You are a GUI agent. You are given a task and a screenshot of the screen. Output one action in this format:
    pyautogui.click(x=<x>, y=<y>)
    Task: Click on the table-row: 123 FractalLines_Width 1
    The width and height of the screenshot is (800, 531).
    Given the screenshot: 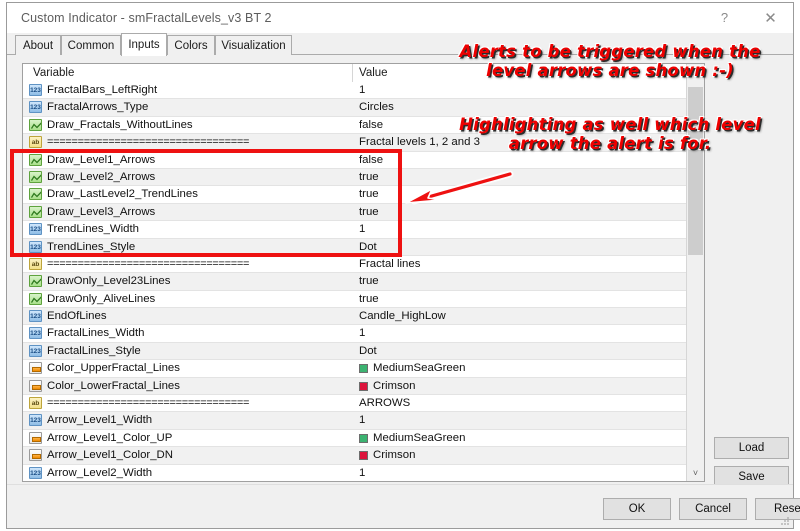 What is the action you would take?
    pyautogui.click(x=363, y=334)
    